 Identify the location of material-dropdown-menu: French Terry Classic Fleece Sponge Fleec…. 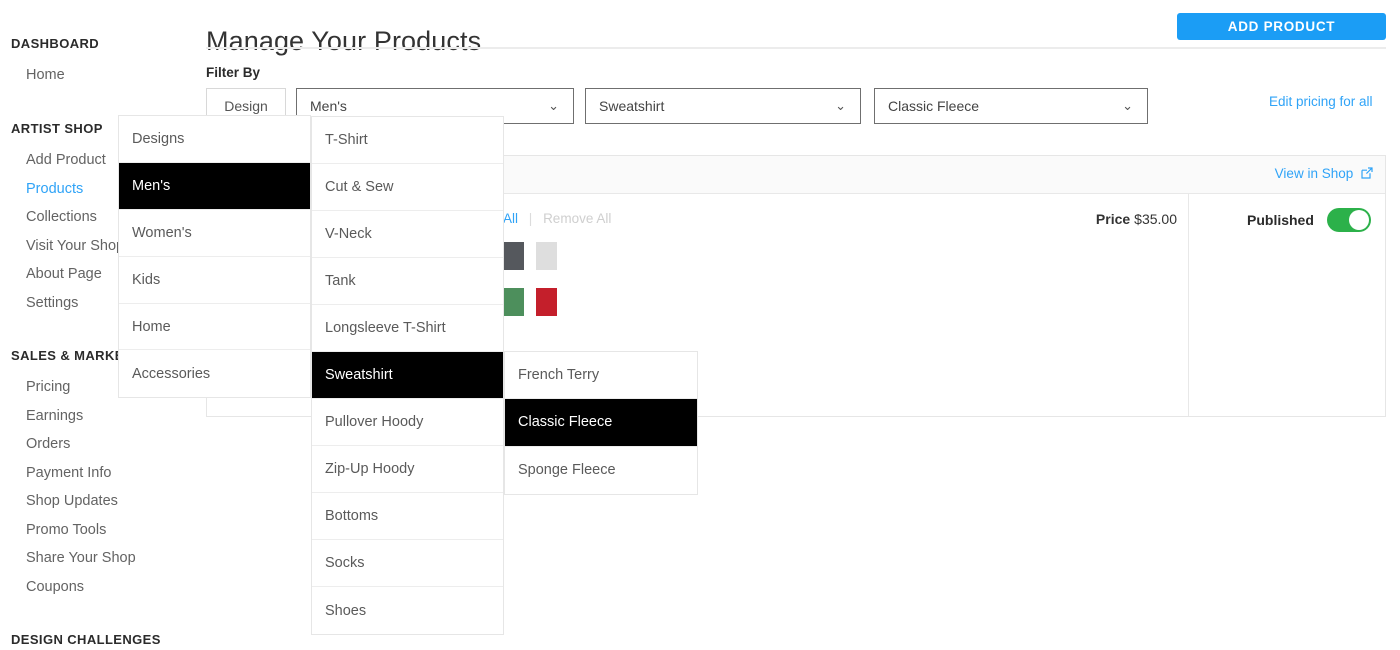
(601, 423).